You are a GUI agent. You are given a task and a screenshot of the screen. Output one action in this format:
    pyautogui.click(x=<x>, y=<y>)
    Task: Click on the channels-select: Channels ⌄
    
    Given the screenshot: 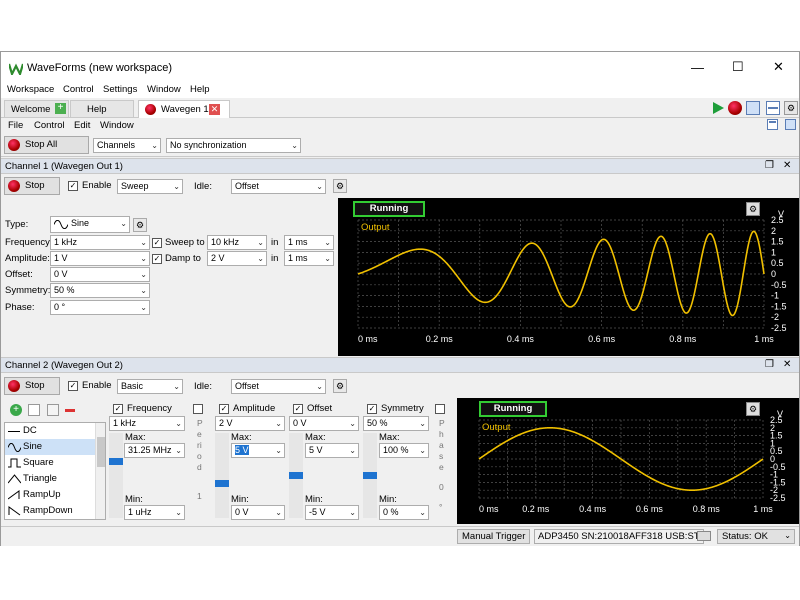 What is the action you would take?
    pyautogui.click(x=127, y=145)
    